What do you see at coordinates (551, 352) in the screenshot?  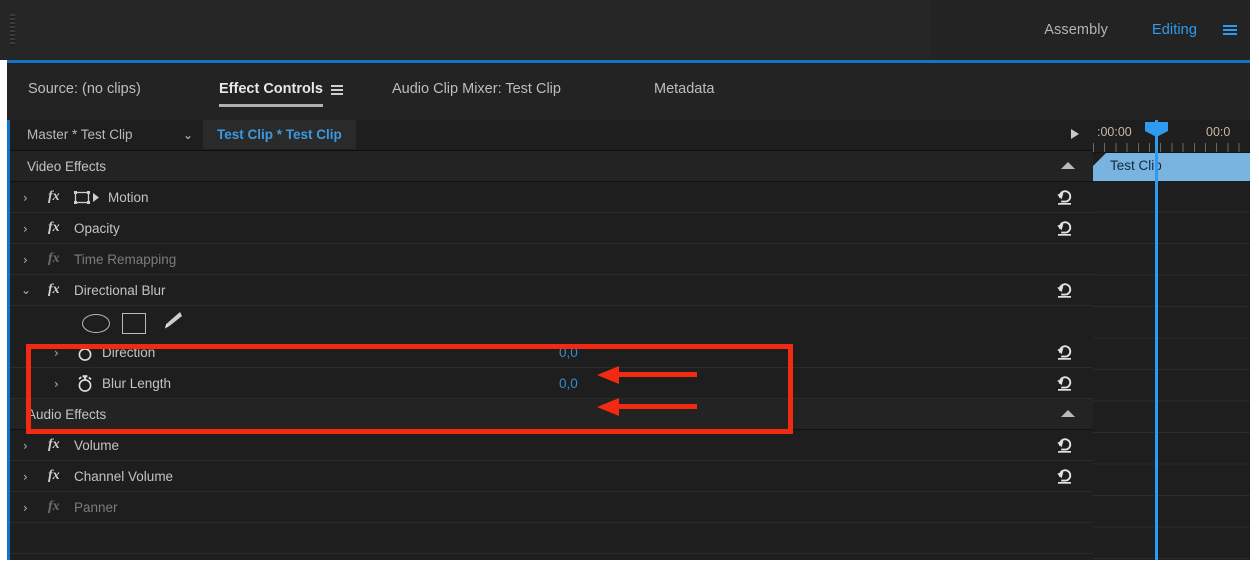 I see `param-row-direction: › Direction 0,0` at bounding box center [551, 352].